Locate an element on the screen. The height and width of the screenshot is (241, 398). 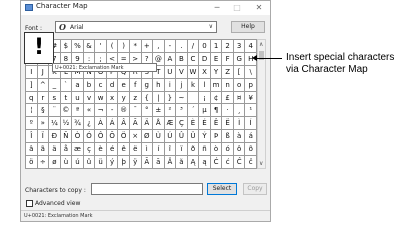
character-cell: Ð is located at coordinates (55, 137).